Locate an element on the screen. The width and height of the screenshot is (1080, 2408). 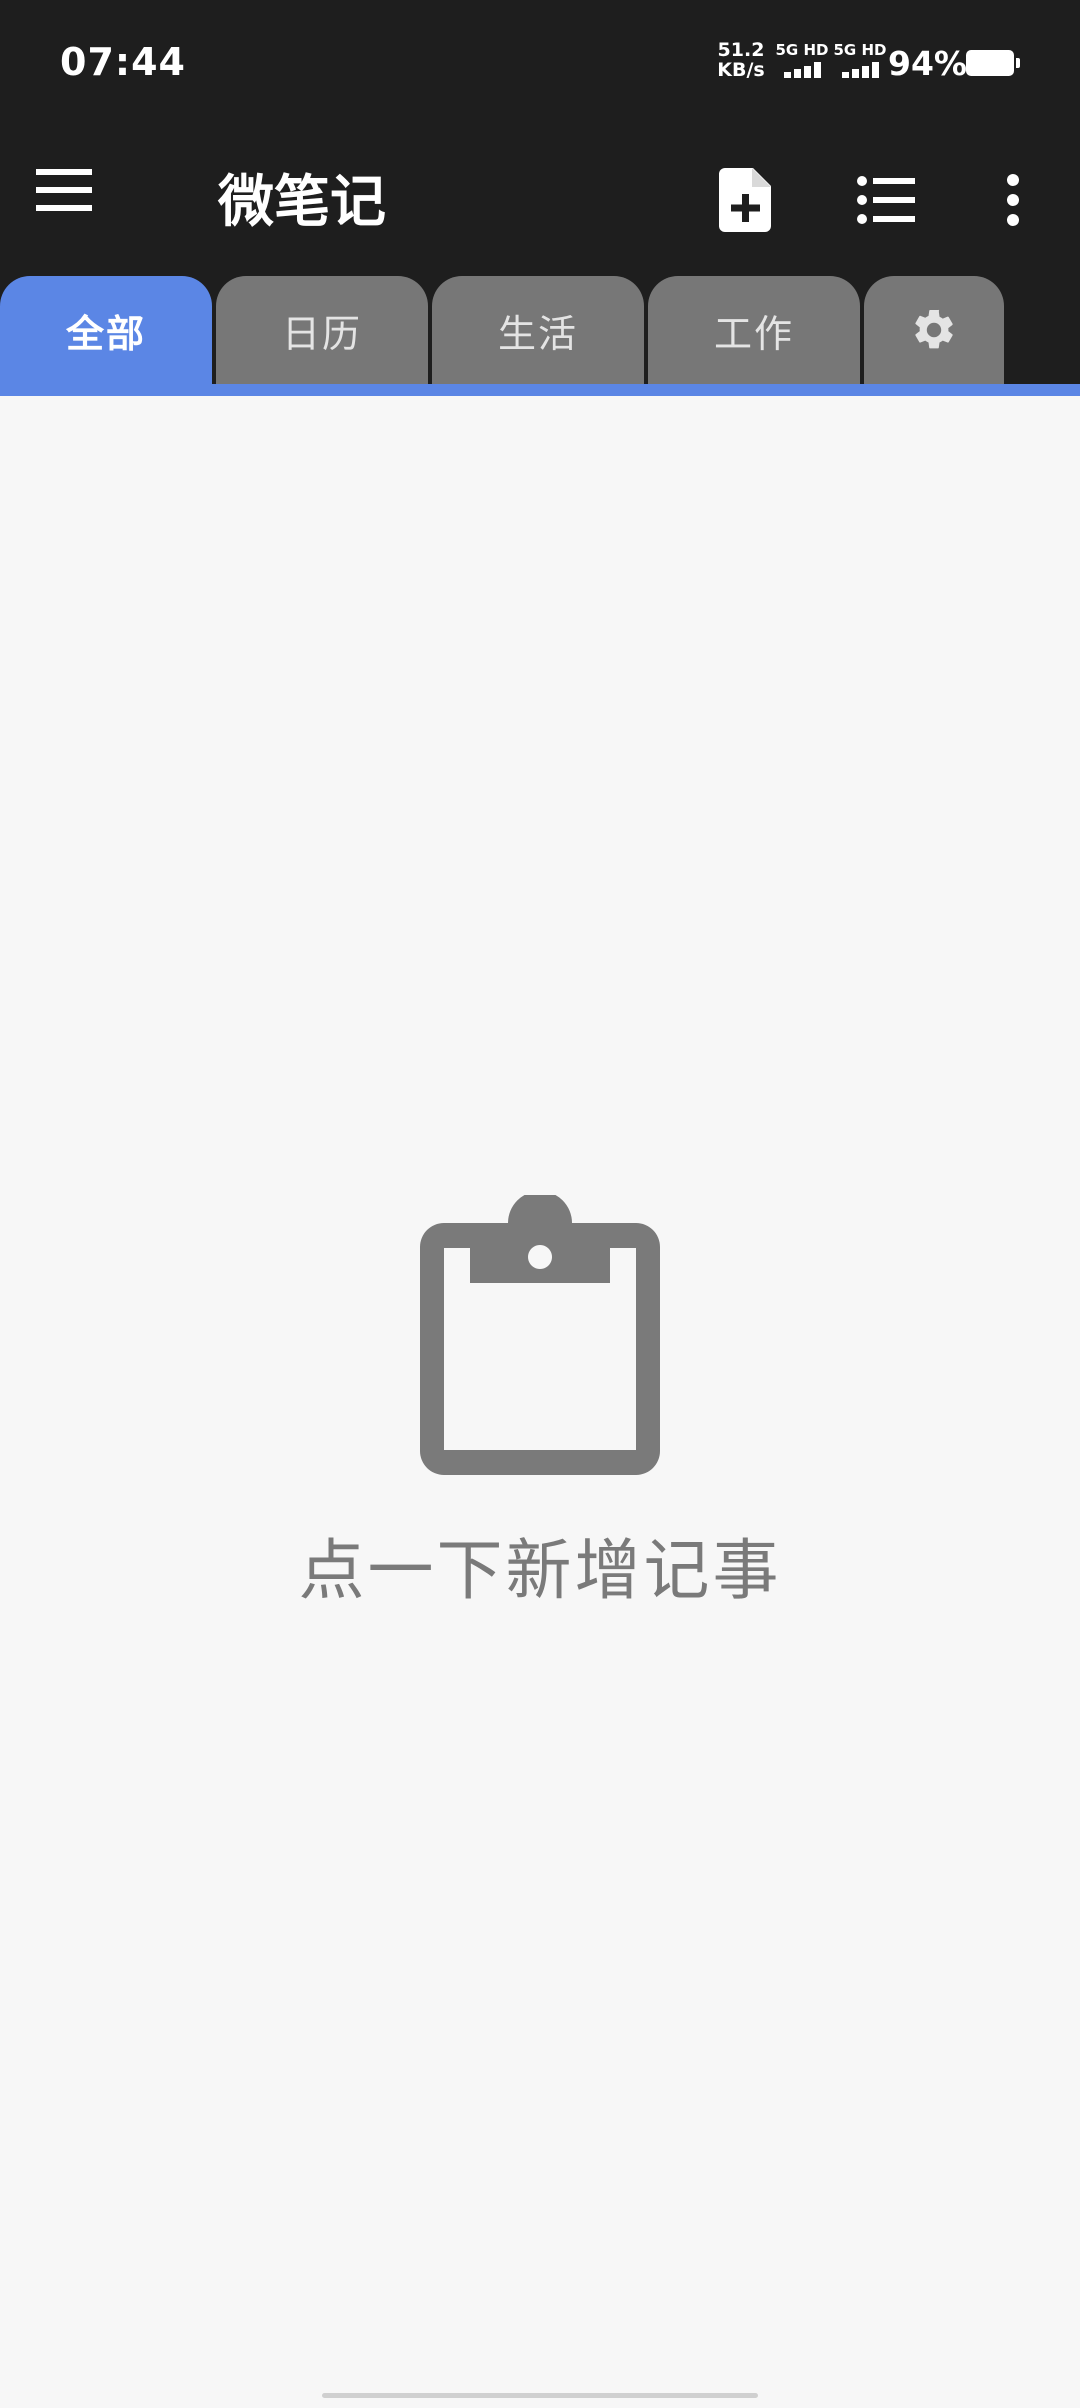
network-speed: 51.2 KB/s is located at coordinates (741, 60).